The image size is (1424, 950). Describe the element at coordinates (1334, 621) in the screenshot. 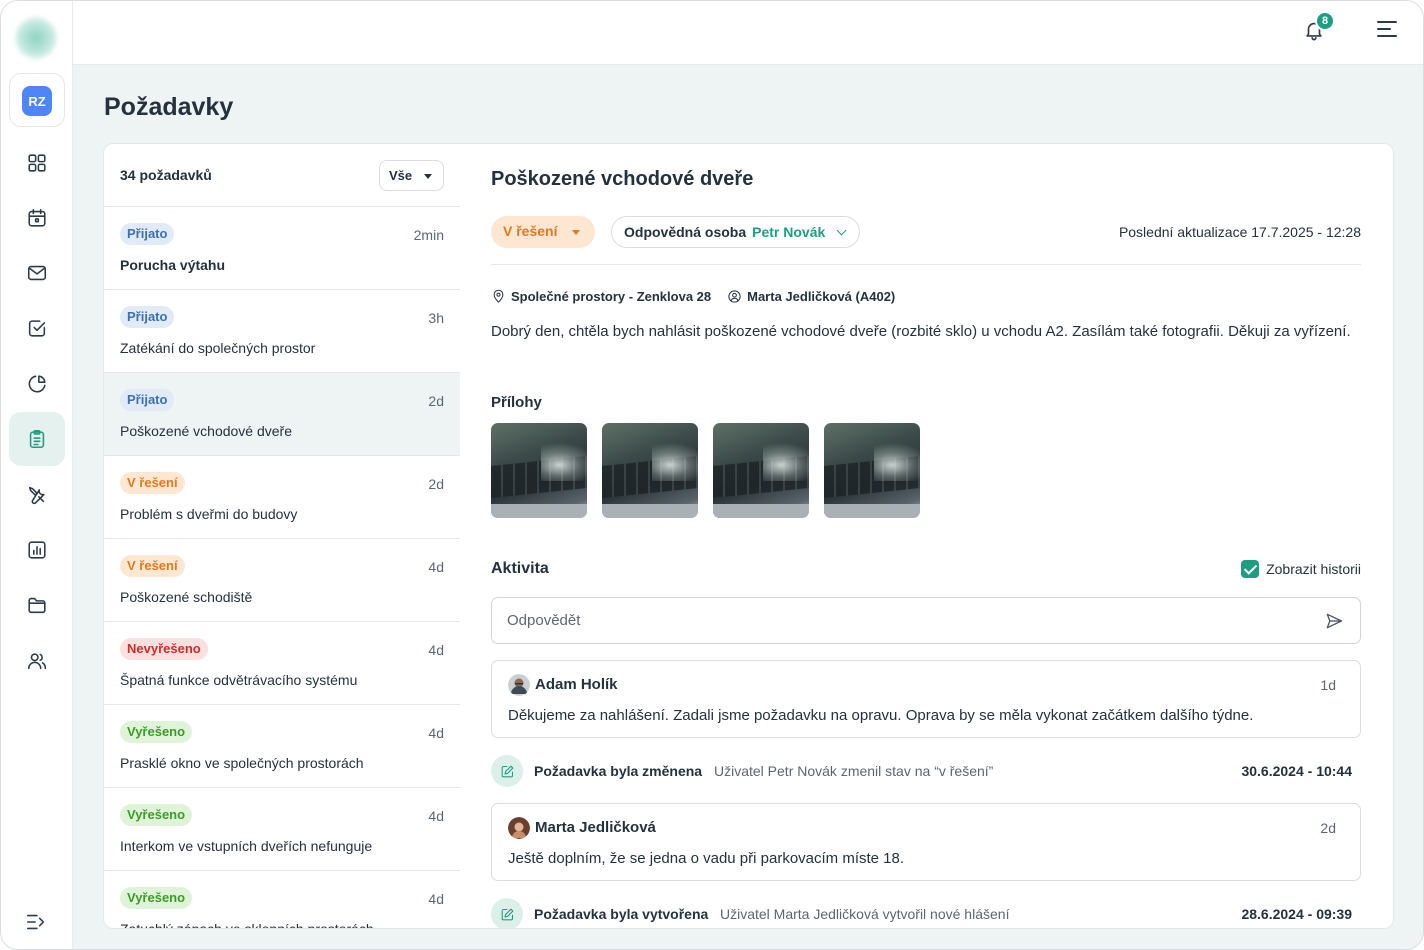

I see `send-button` at that location.